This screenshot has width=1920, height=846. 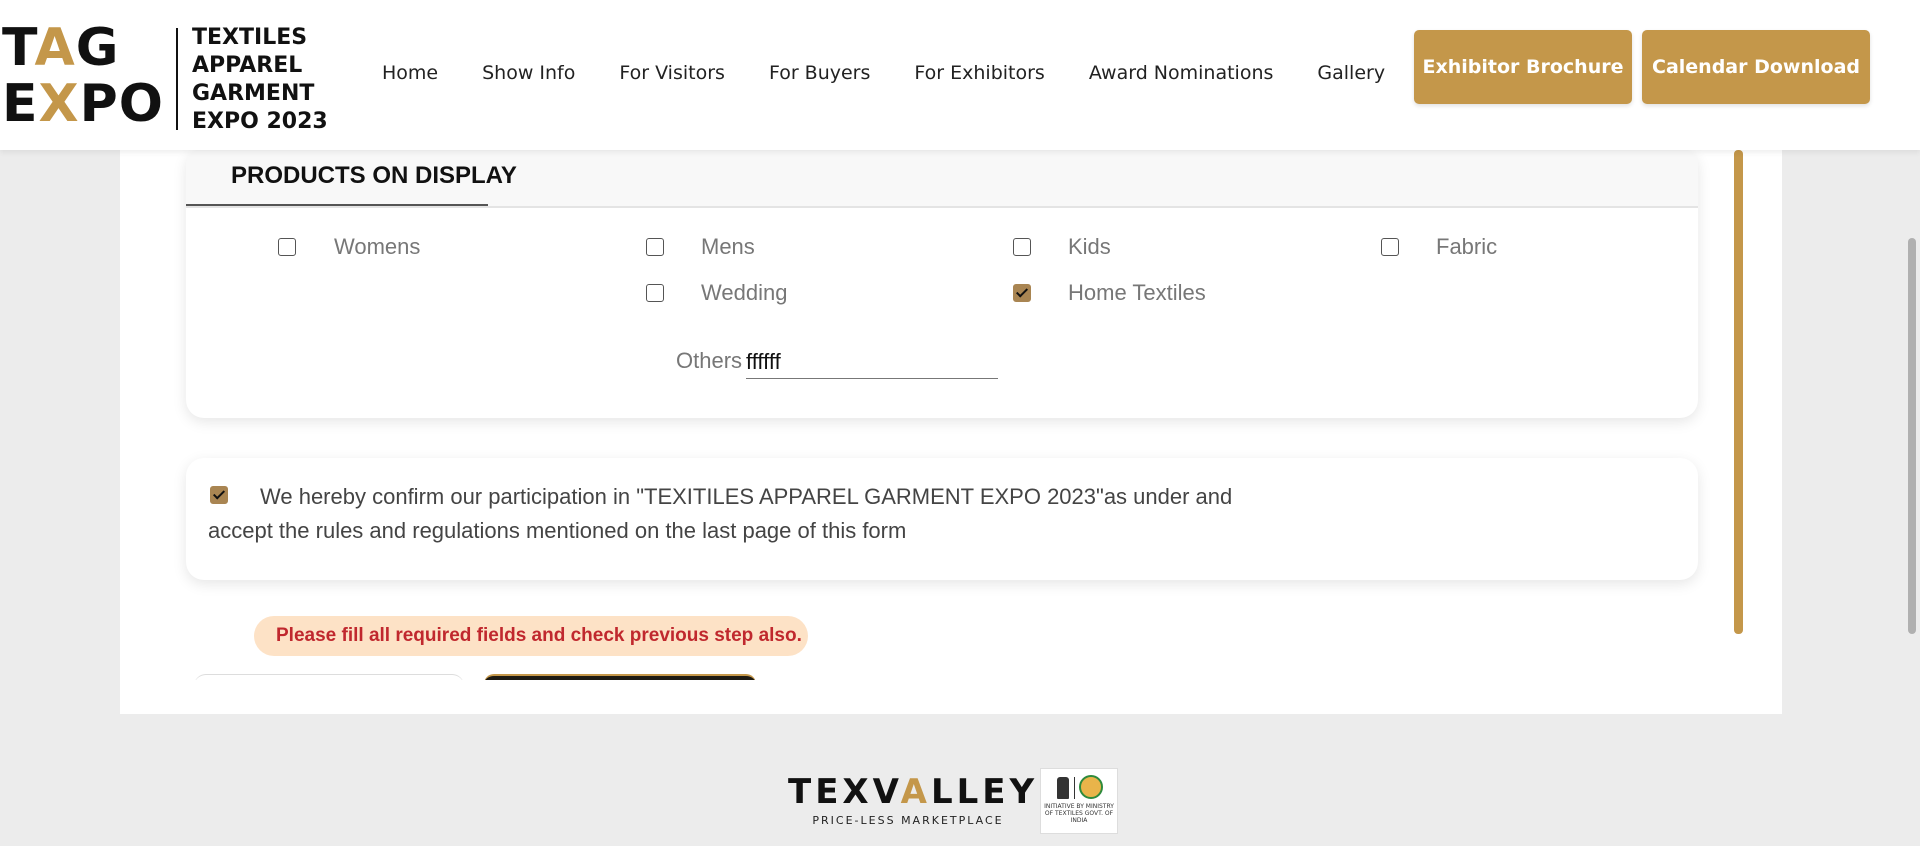 What do you see at coordinates (1022, 293) in the screenshot?
I see `checkbox-home-textiles` at bounding box center [1022, 293].